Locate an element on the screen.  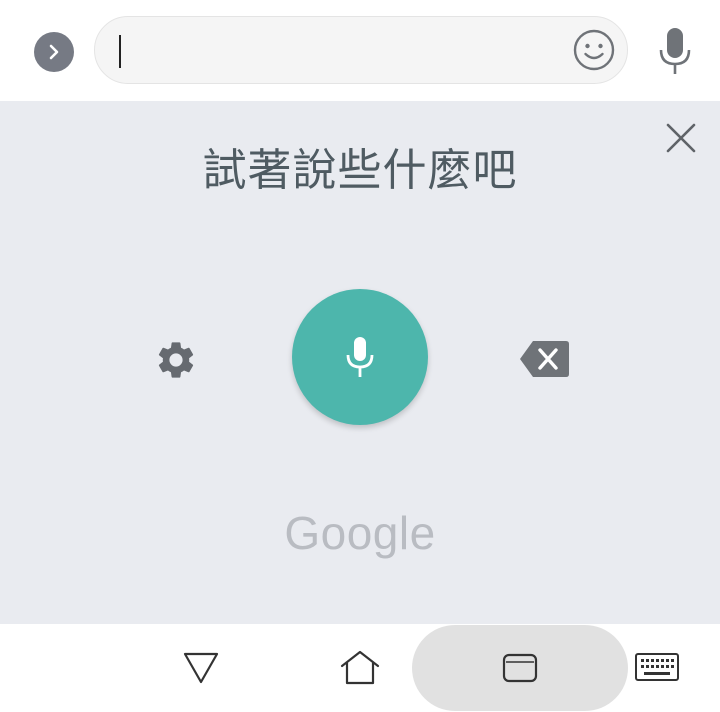
smiley-icon is located at coordinates (594, 50).